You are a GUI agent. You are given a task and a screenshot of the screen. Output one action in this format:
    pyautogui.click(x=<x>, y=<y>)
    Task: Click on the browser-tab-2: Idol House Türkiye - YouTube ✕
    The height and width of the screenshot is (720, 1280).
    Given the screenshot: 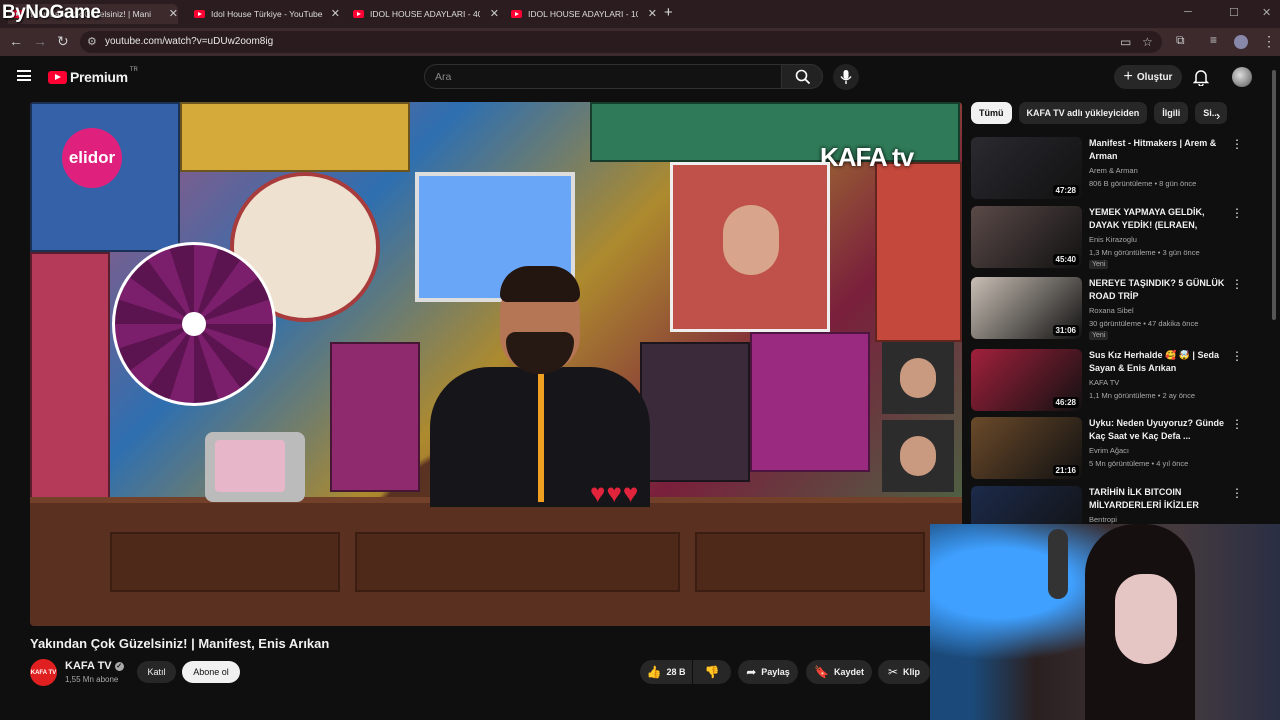 What is the action you would take?
    pyautogui.click(x=265, y=14)
    